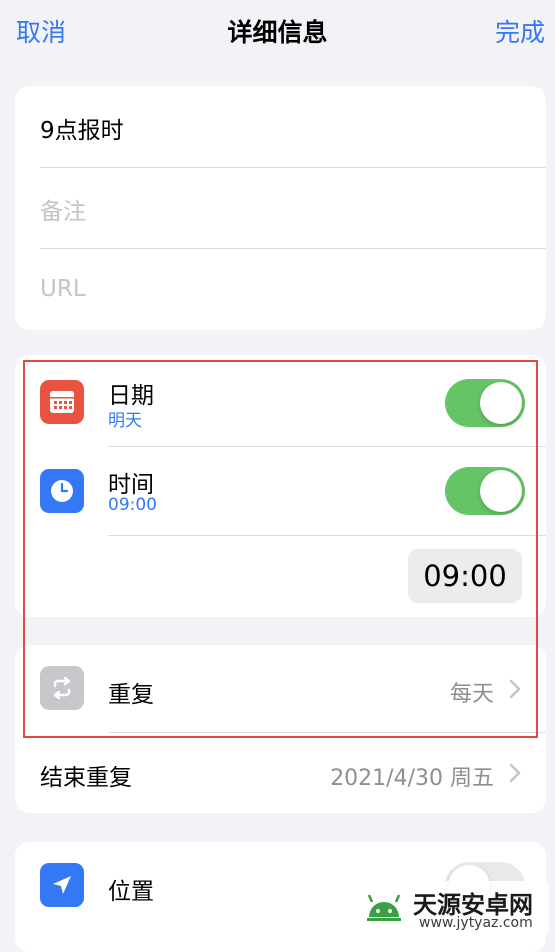 The width and height of the screenshot is (555, 952). I want to click on date-label: 日期, so click(131, 396).